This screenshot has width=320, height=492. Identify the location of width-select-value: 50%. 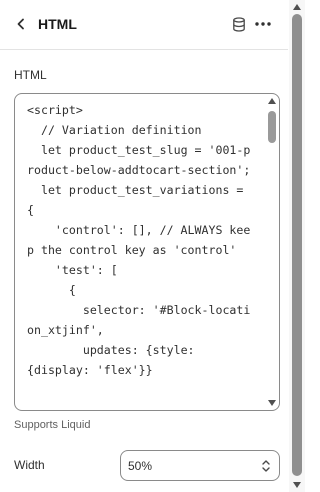
(140, 466).